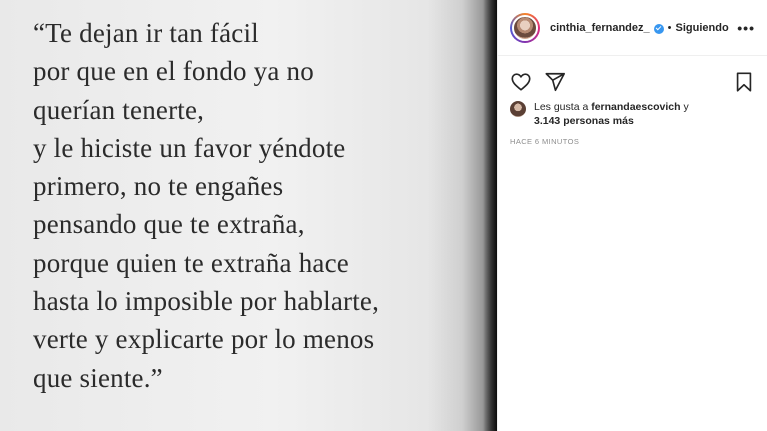 The height and width of the screenshot is (431, 767). What do you see at coordinates (744, 82) in the screenshot?
I see `bookmark-icon` at bounding box center [744, 82].